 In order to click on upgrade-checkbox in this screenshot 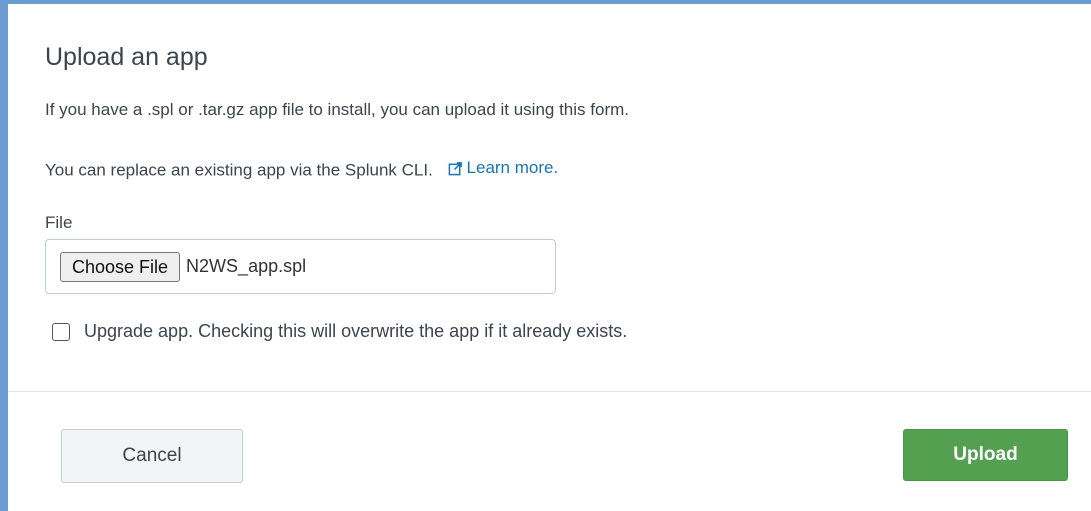, I will do `click(61, 331)`.